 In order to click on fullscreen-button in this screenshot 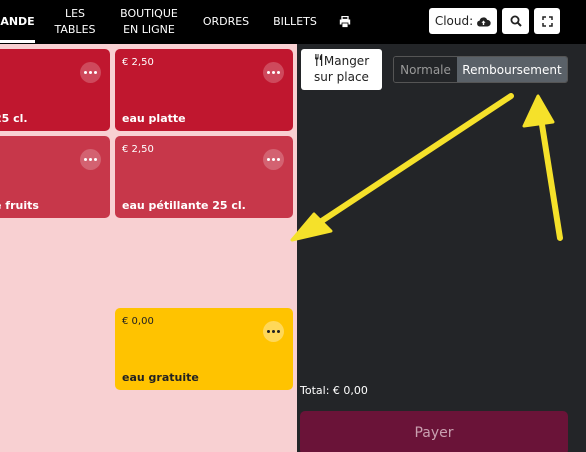, I will do `click(547, 21)`.